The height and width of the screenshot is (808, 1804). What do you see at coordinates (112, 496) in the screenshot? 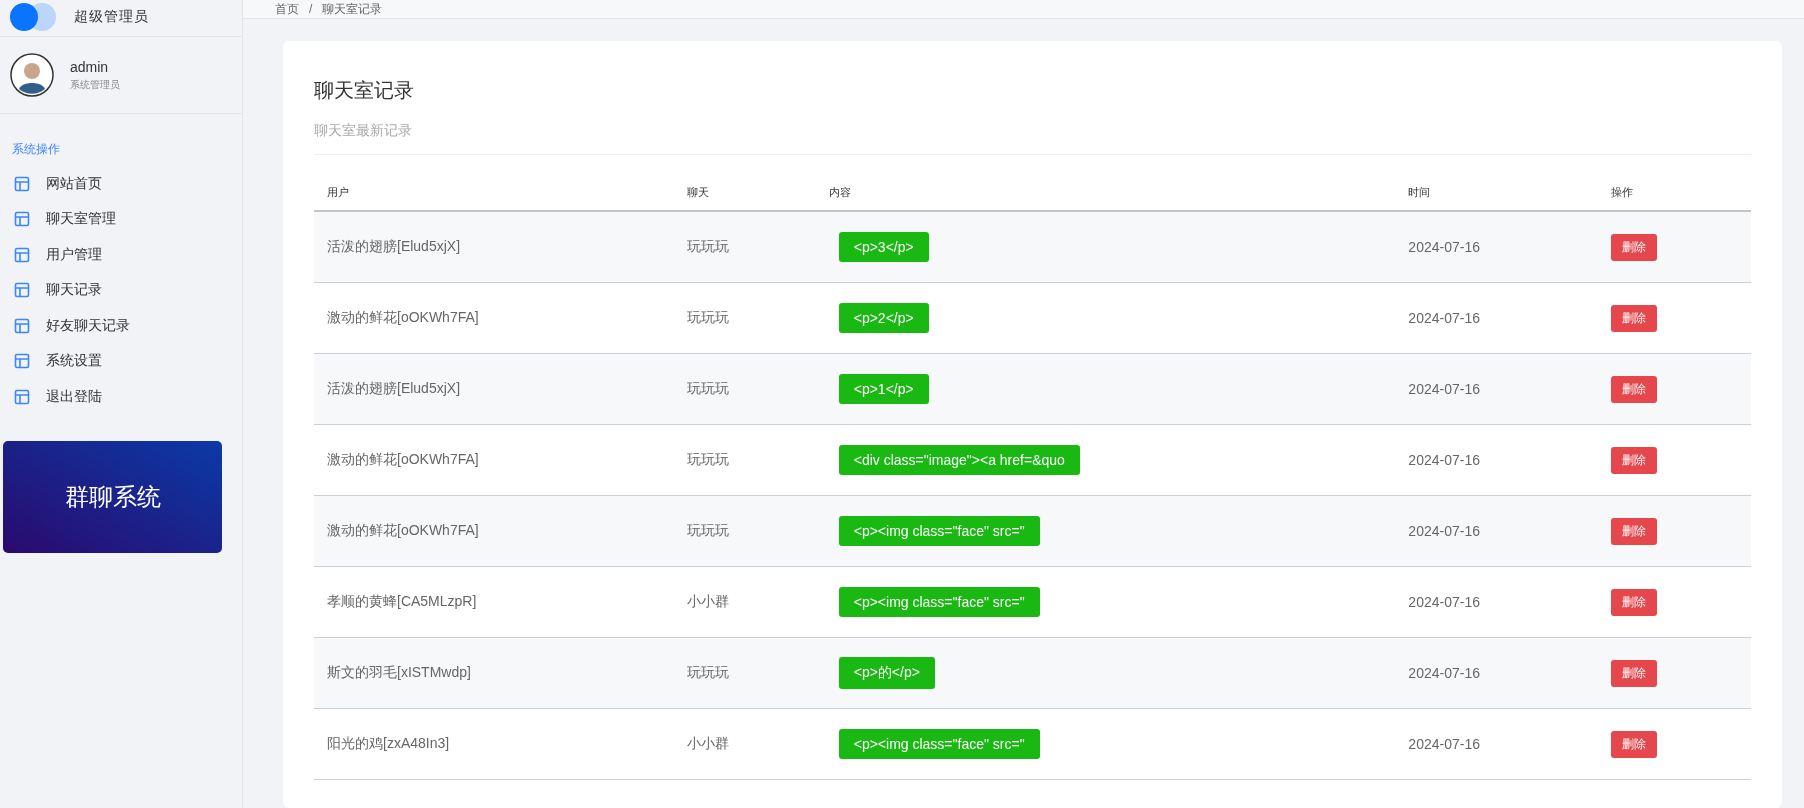
I see `banner: 群聊系统` at bounding box center [112, 496].